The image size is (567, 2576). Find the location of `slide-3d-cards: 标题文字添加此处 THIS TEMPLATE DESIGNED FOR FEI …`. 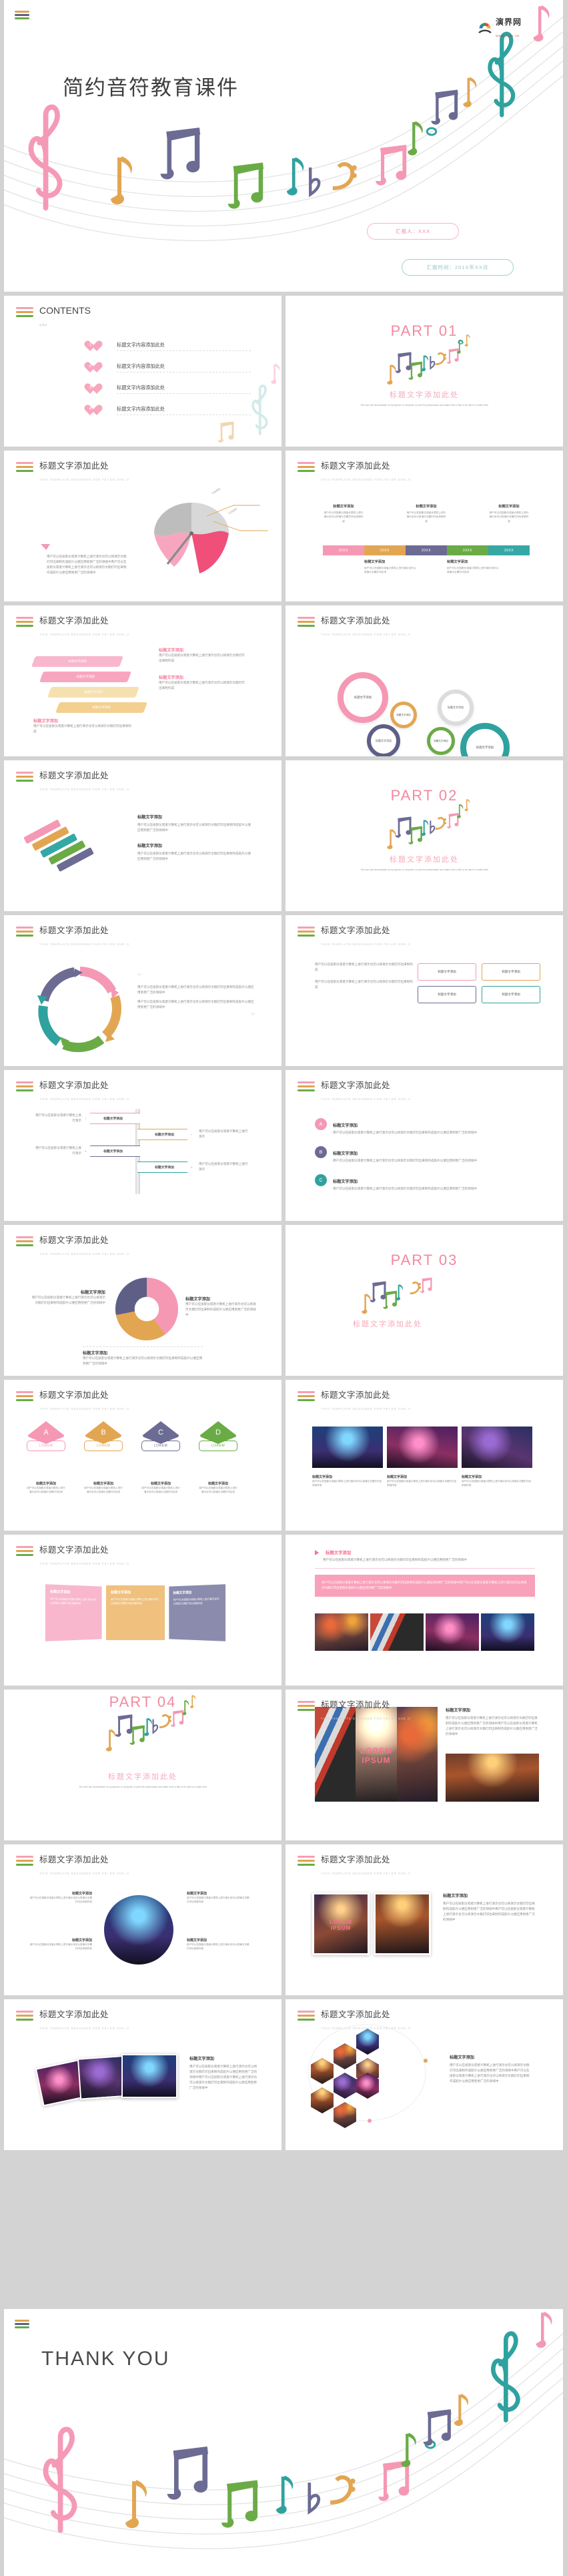

slide-3d-cards: 标题文字添加此处 THIS TEMPLATE DESIGNED FOR FEI … is located at coordinates (143, 1610).